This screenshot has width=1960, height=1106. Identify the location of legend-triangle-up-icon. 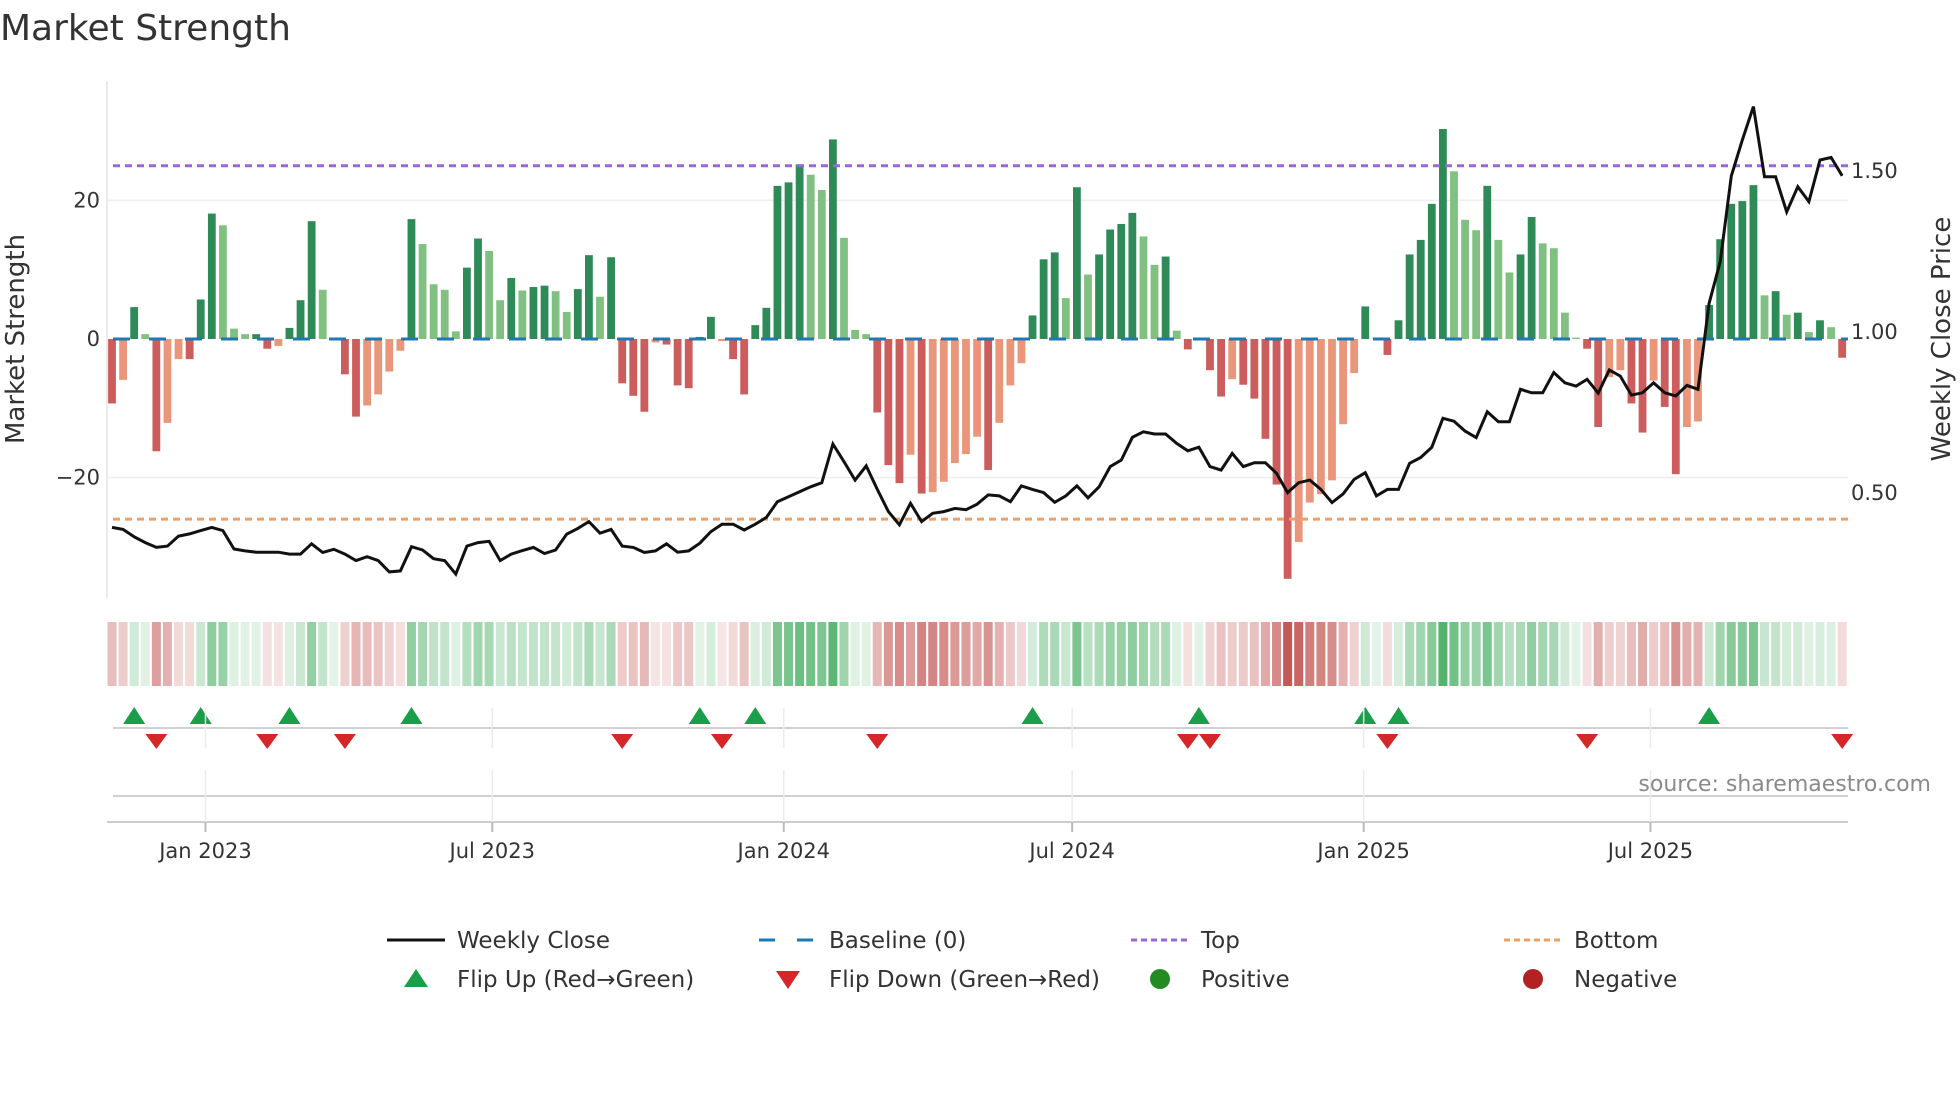
(416, 978).